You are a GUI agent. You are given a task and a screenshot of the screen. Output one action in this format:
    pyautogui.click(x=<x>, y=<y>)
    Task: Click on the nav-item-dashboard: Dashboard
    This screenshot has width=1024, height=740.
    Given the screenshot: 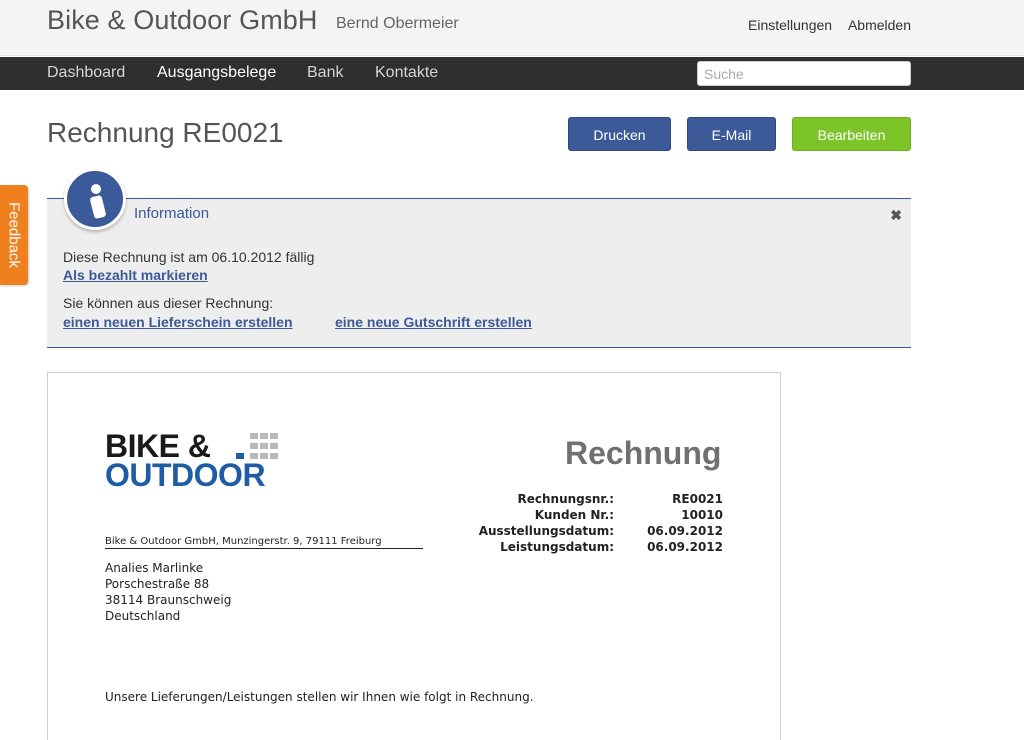 What is the action you would take?
    pyautogui.click(x=86, y=73)
    